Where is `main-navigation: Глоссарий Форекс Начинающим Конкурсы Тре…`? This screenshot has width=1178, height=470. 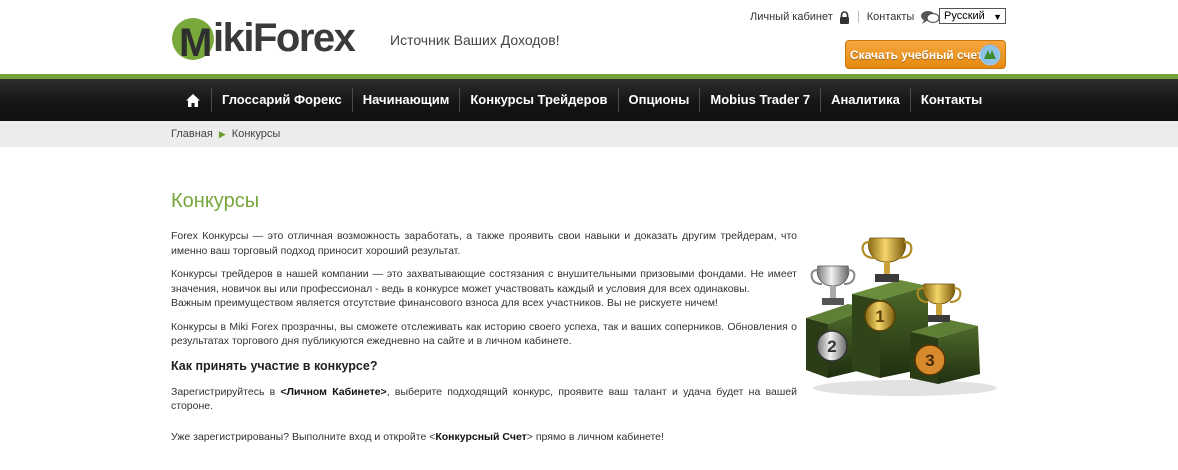 main-navigation: Глоссарий Форекс Начинающим Конкурсы Тре… is located at coordinates (589, 100).